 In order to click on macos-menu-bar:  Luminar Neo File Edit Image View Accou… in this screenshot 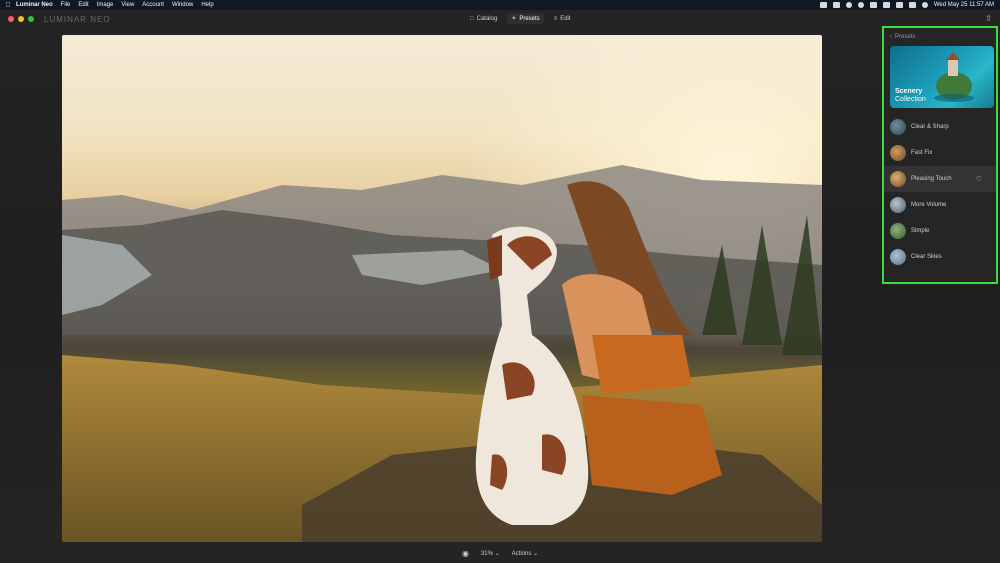, I will do `click(500, 5)`.